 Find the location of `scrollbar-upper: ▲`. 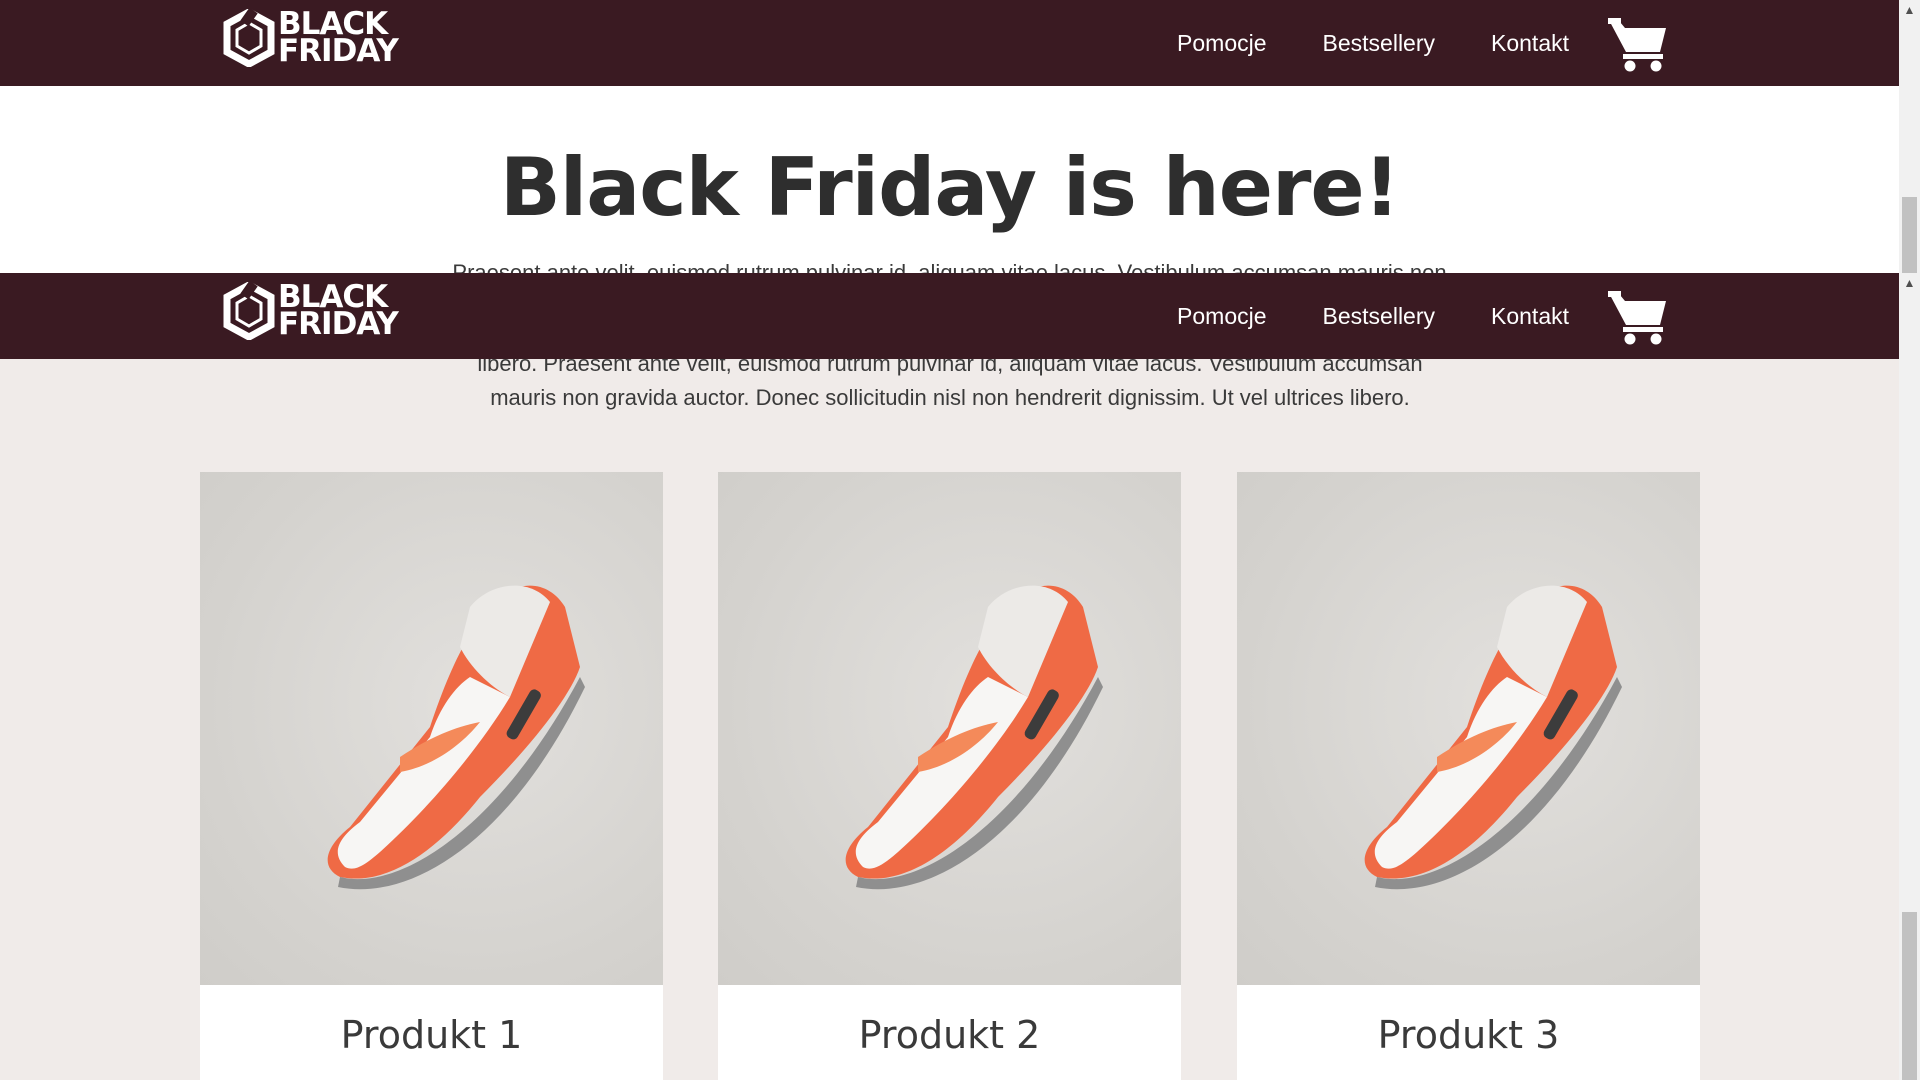

scrollbar-upper: ▲ is located at coordinates (1909, 136).